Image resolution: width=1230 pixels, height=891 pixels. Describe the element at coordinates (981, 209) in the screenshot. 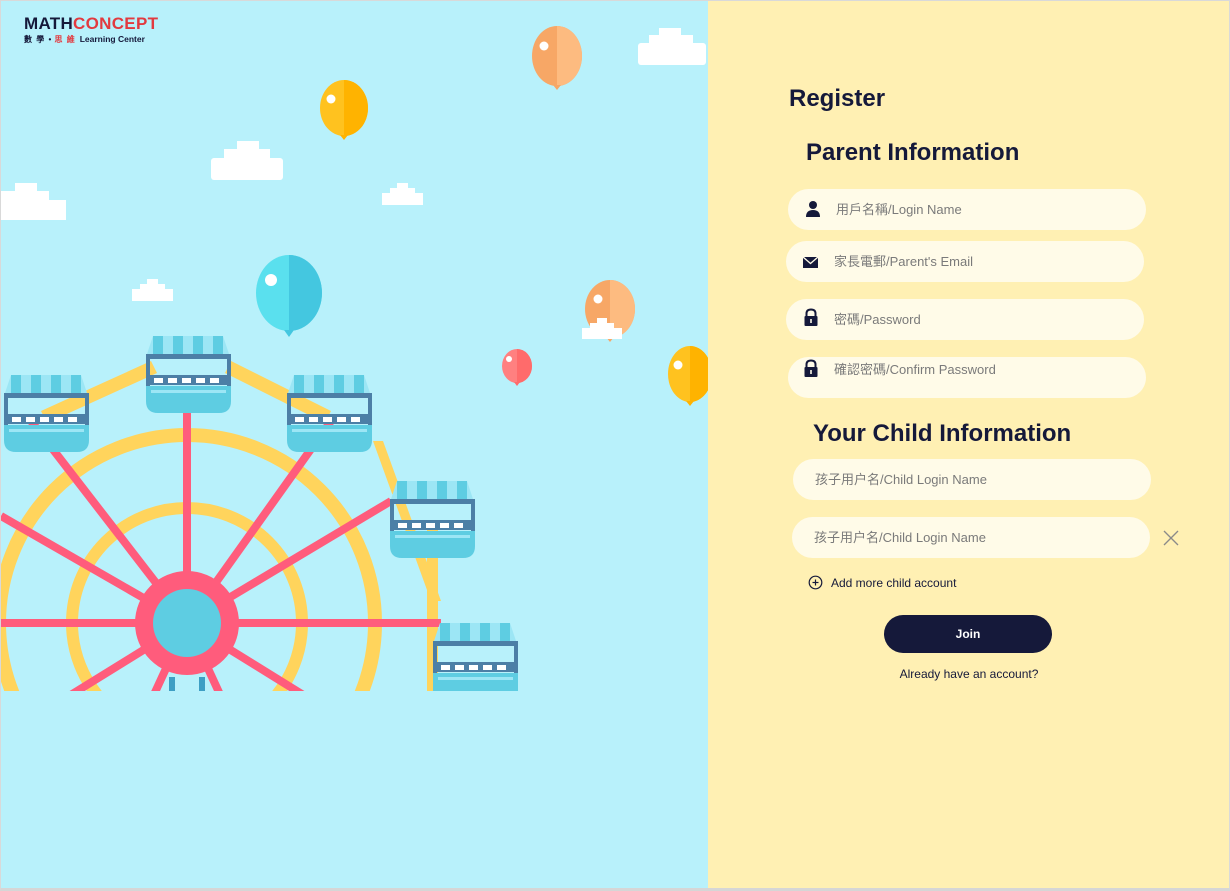

I see `login-name-input` at that location.